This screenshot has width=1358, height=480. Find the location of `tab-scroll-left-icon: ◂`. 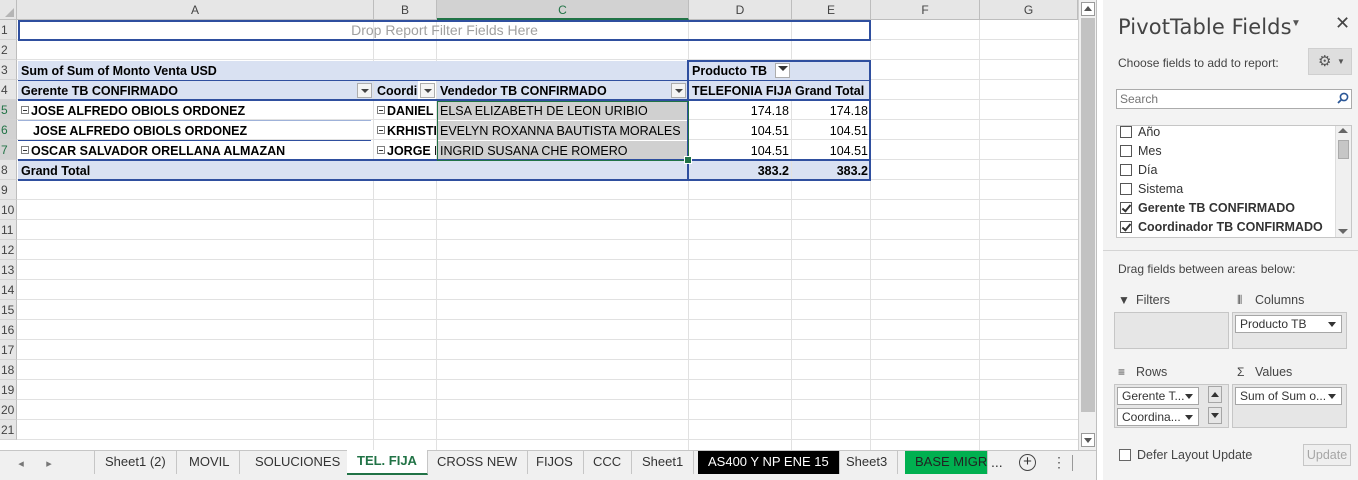

tab-scroll-left-icon: ◂ is located at coordinates (21, 464).